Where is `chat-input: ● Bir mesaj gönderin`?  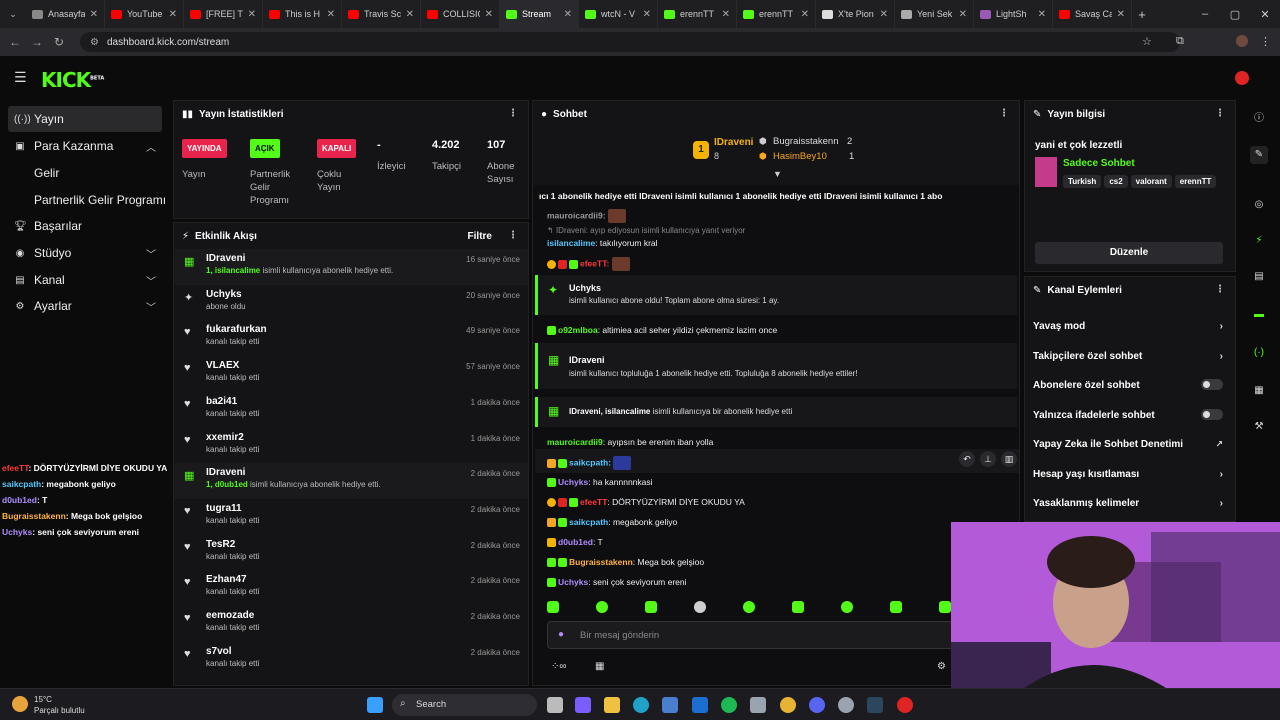 chat-input: ● Bir mesaj gönderin is located at coordinates (782, 635).